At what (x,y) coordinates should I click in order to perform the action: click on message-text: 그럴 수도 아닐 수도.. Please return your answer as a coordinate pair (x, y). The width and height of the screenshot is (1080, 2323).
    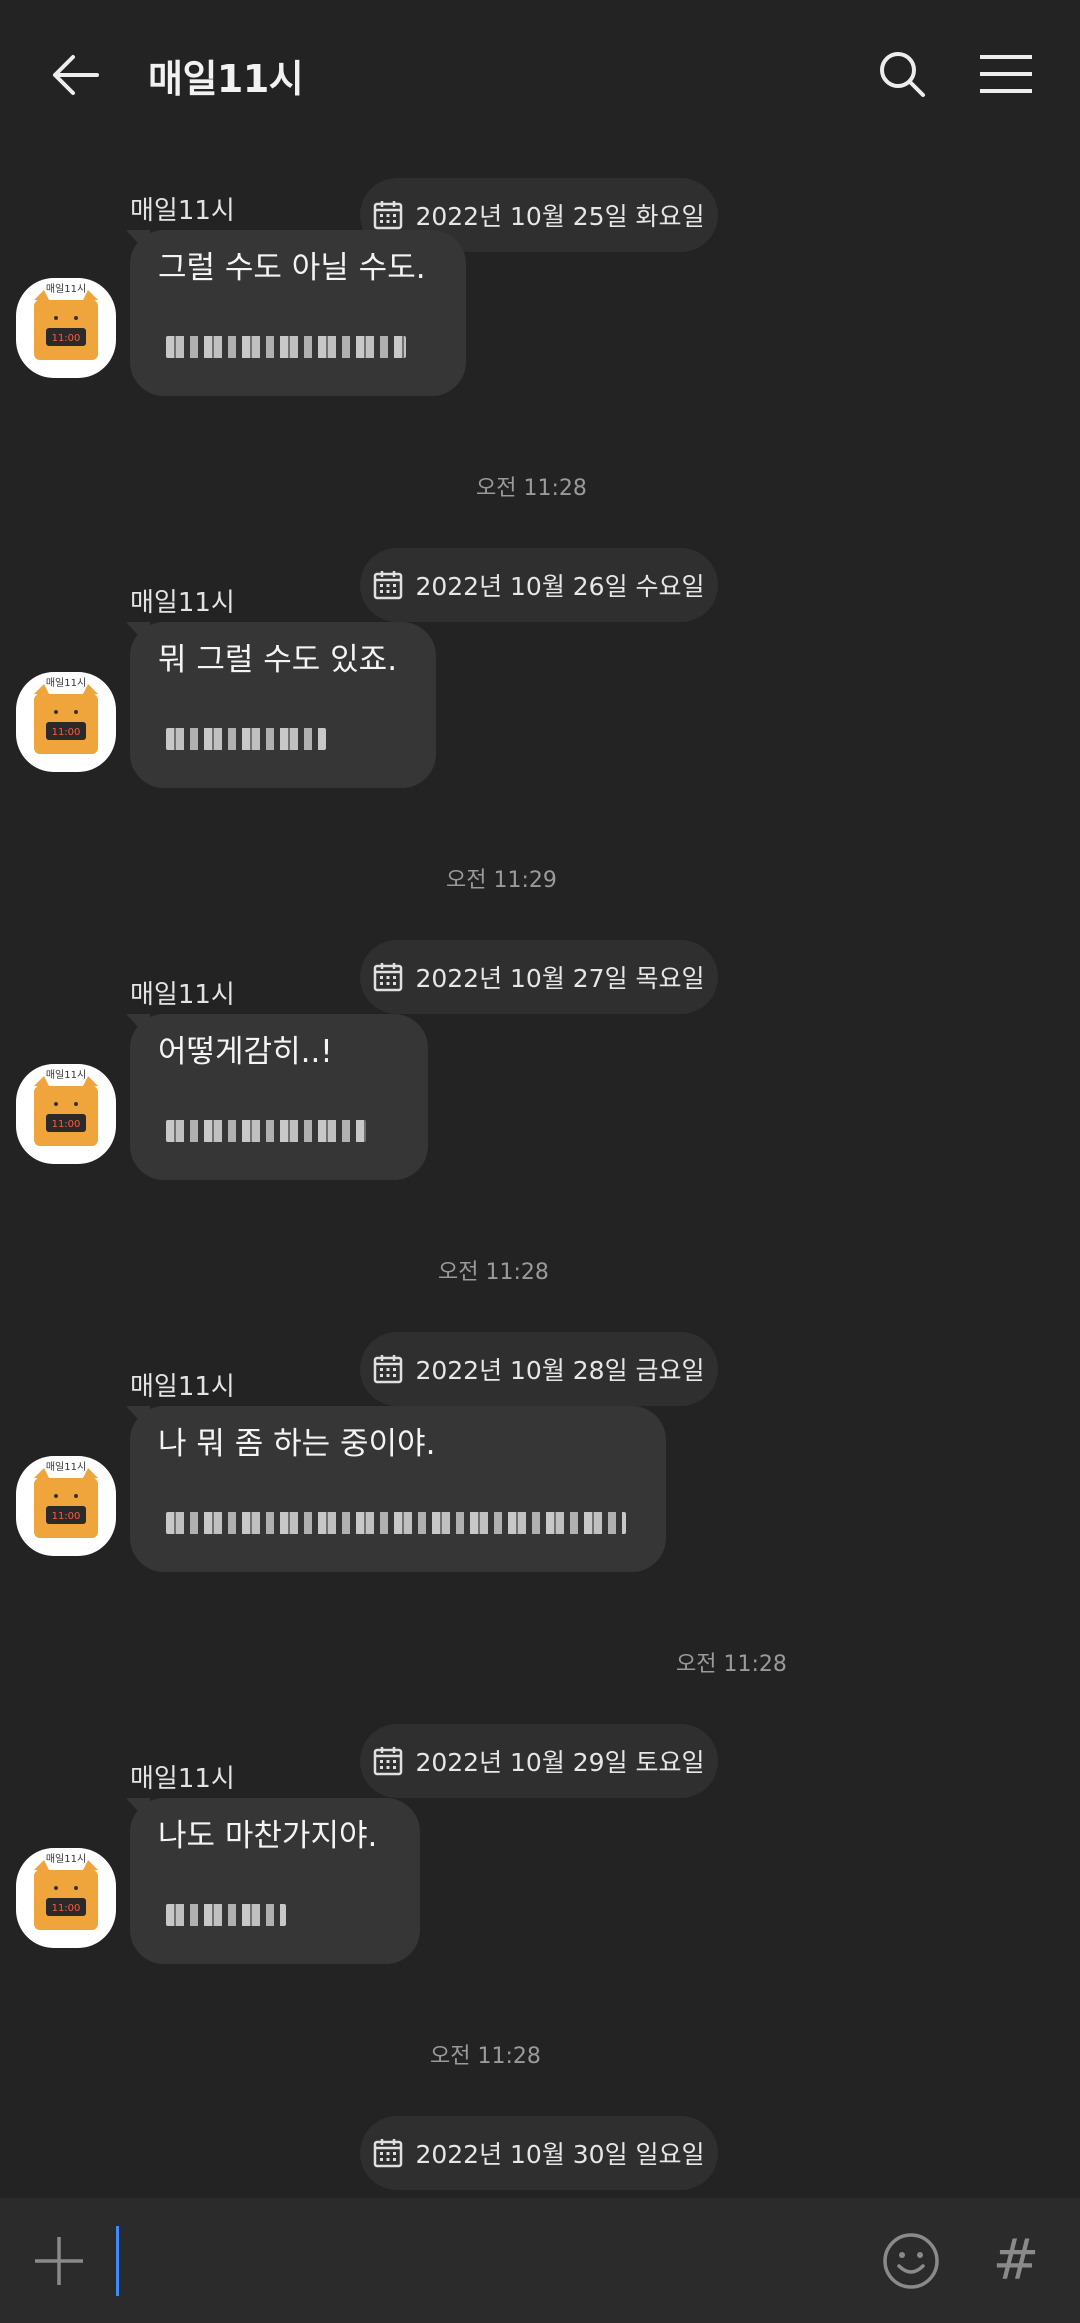
    Looking at the image, I should click on (292, 268).